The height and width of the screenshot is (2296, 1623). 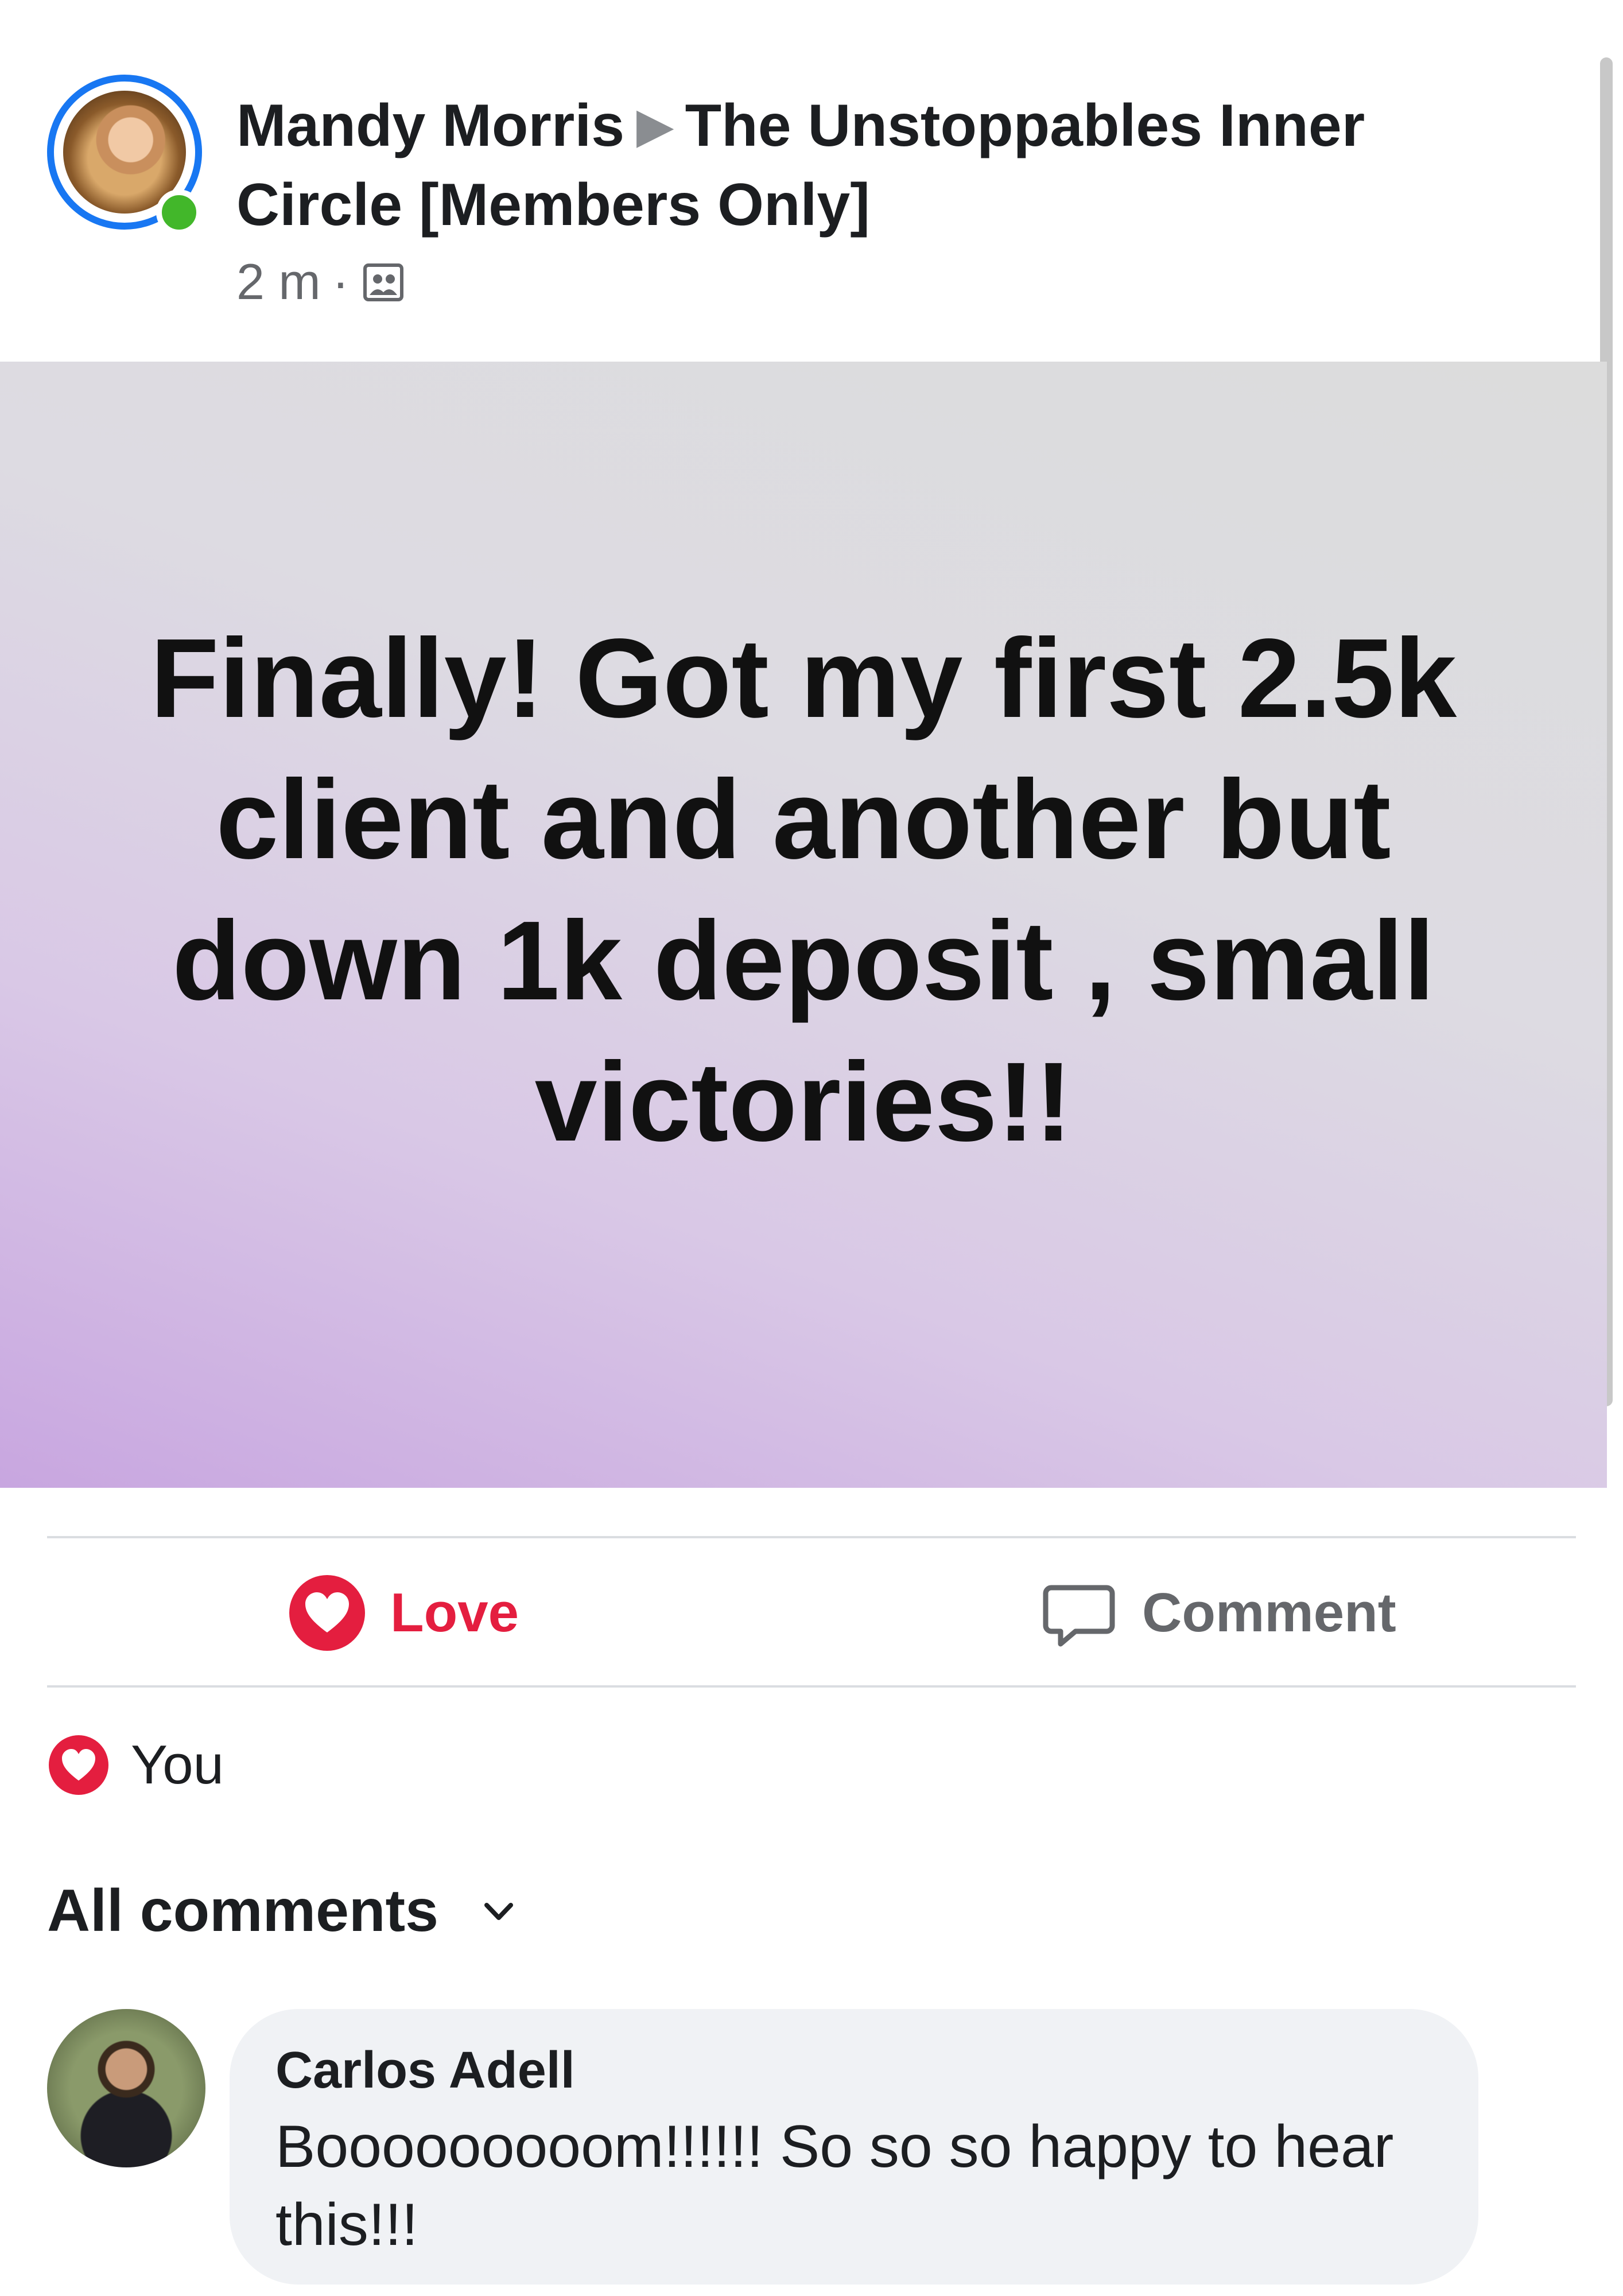 What do you see at coordinates (177, 1764) in the screenshot?
I see `reaction-label: You` at bounding box center [177, 1764].